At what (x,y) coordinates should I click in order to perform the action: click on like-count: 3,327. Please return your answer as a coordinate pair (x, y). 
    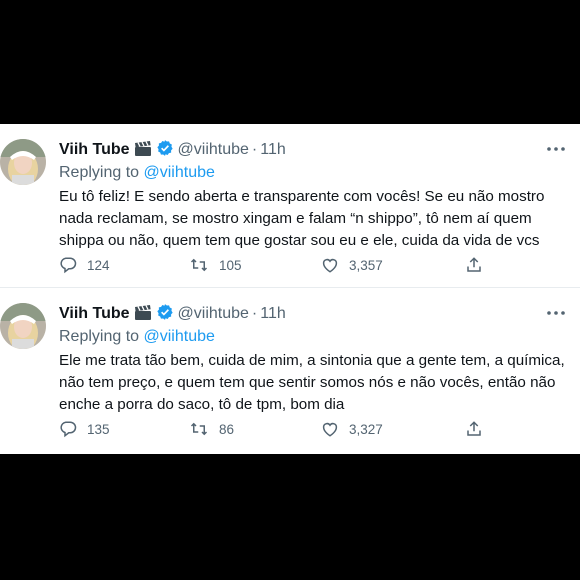
    Looking at the image, I should click on (366, 429).